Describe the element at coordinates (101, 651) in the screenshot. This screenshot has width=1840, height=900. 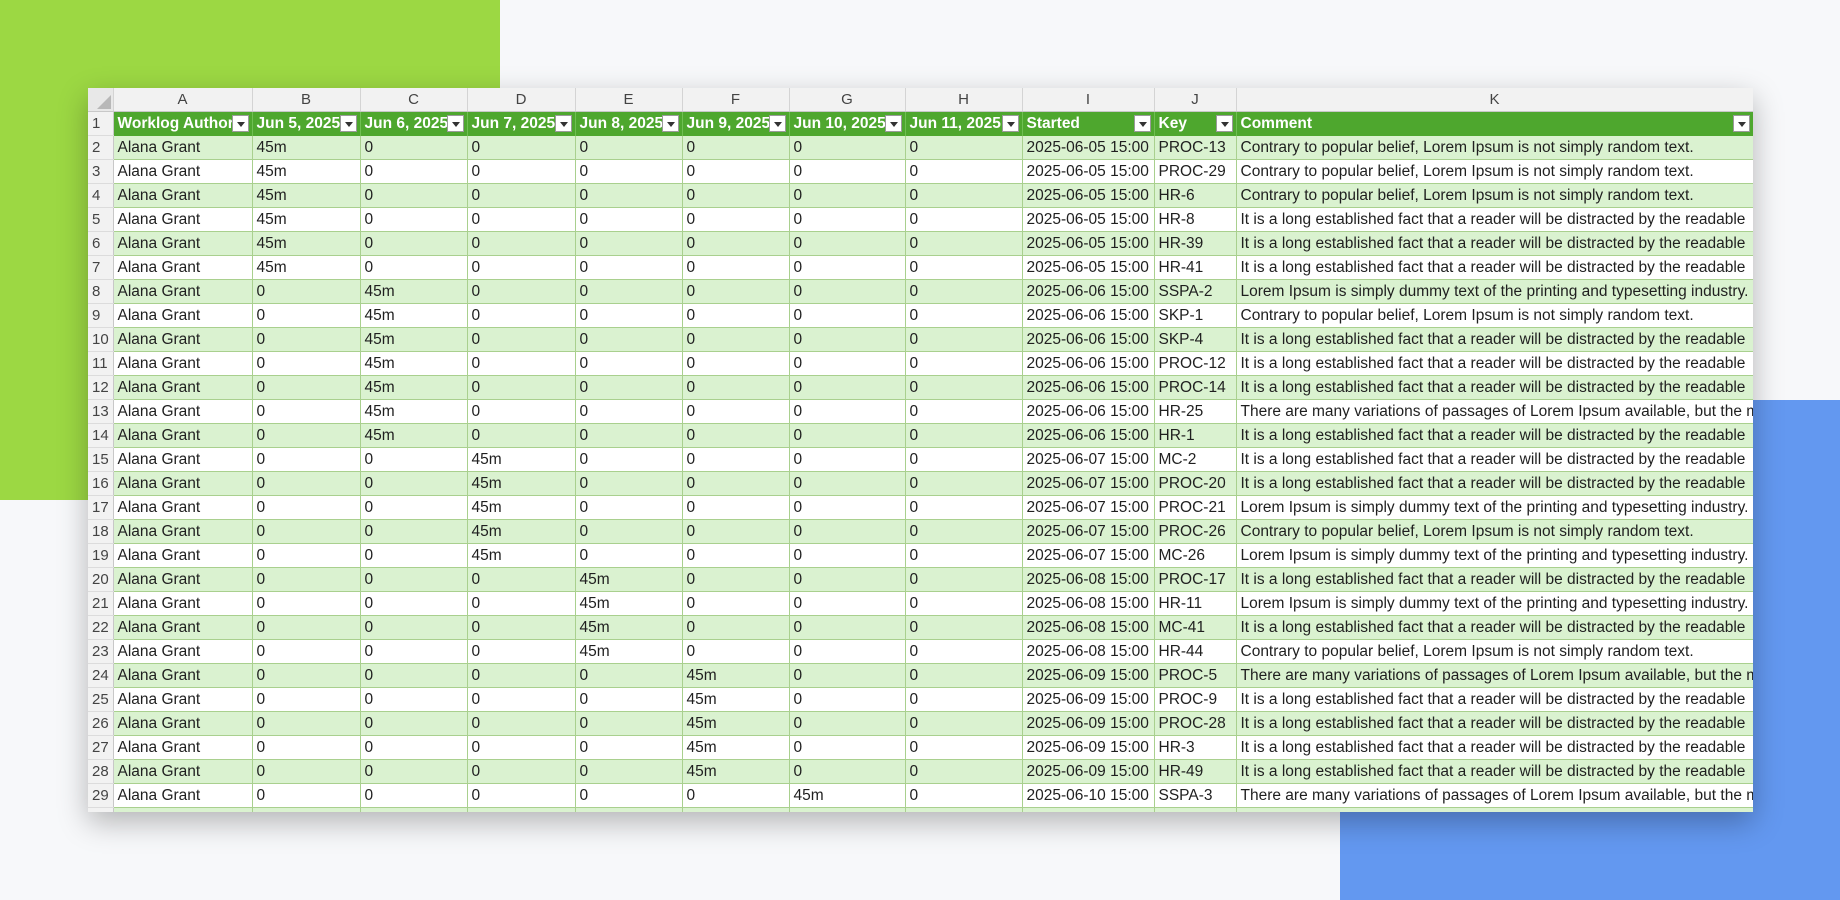
I see `row-number: 23` at that location.